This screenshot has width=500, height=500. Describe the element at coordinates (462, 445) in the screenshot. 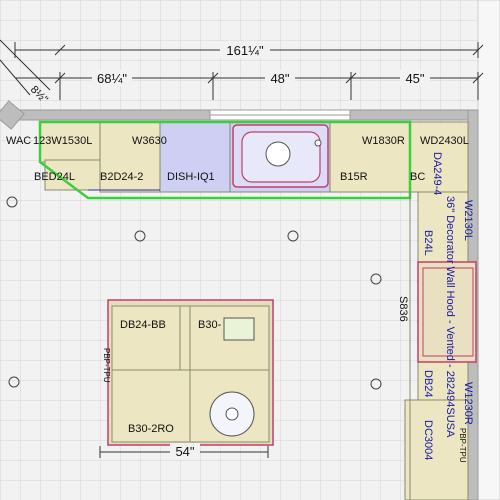

I see `label-pbp-right: PBP-TPU` at that location.